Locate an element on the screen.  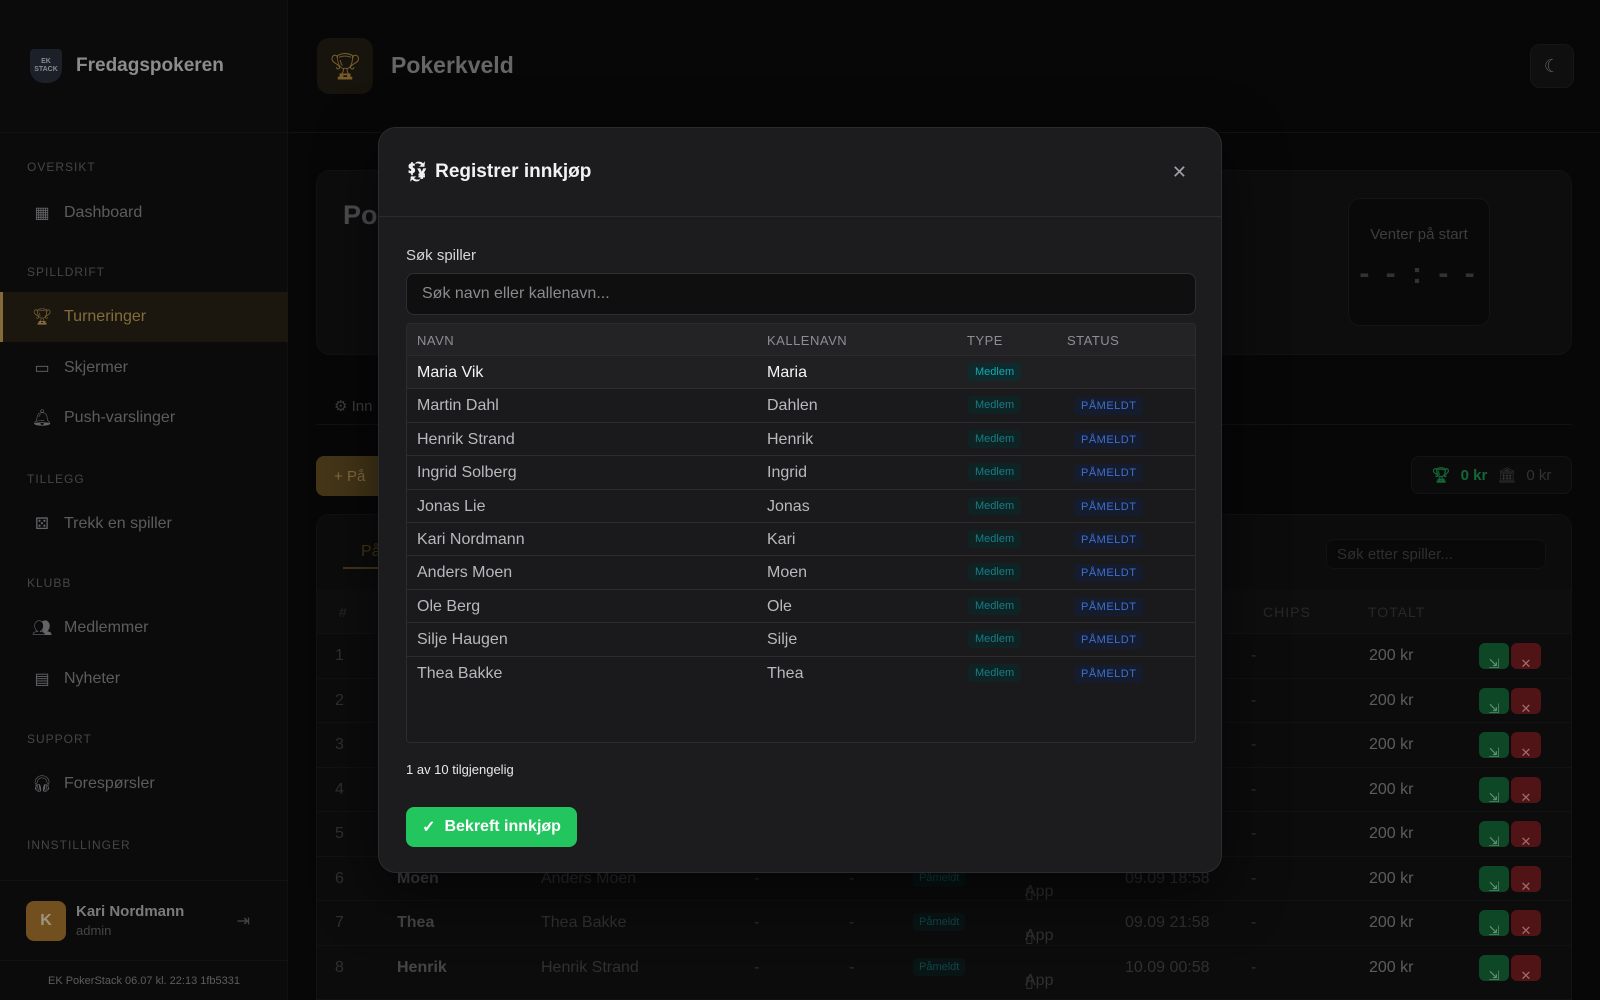
player-row: Henrik Strand Henrik Medlem PÅMELDT is located at coordinates (801, 438).